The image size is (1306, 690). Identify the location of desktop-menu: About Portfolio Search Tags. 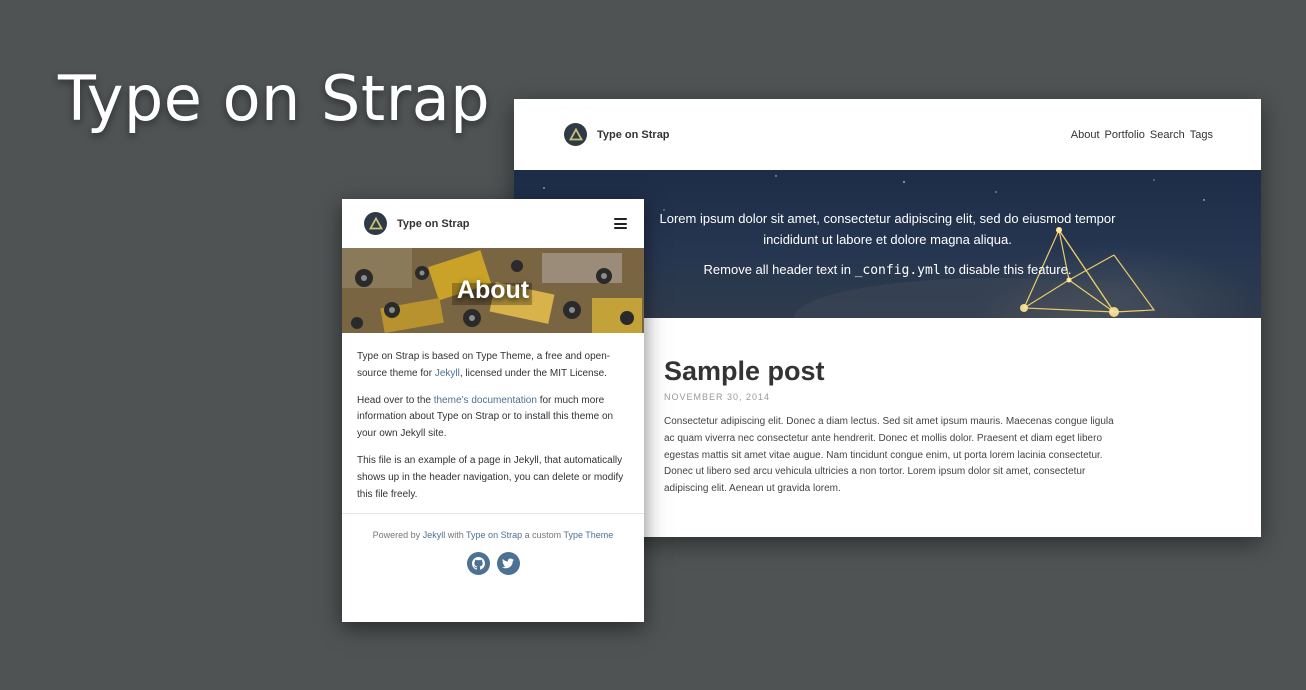
(1142, 135).